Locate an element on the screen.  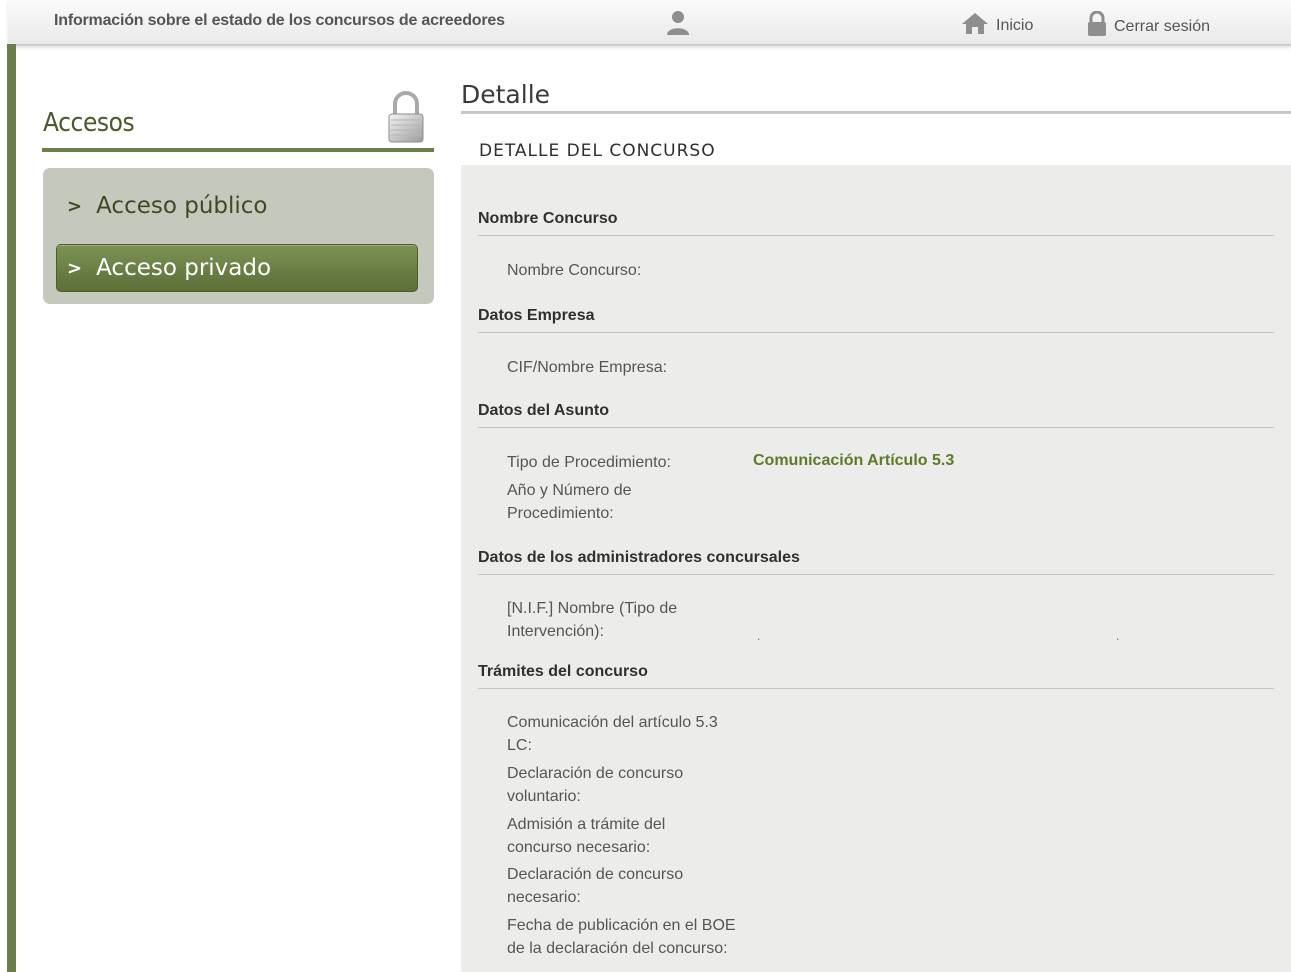
field-label: [N.I.F.] Nombre (Tipo de Intervención): is located at coordinates (592, 620).